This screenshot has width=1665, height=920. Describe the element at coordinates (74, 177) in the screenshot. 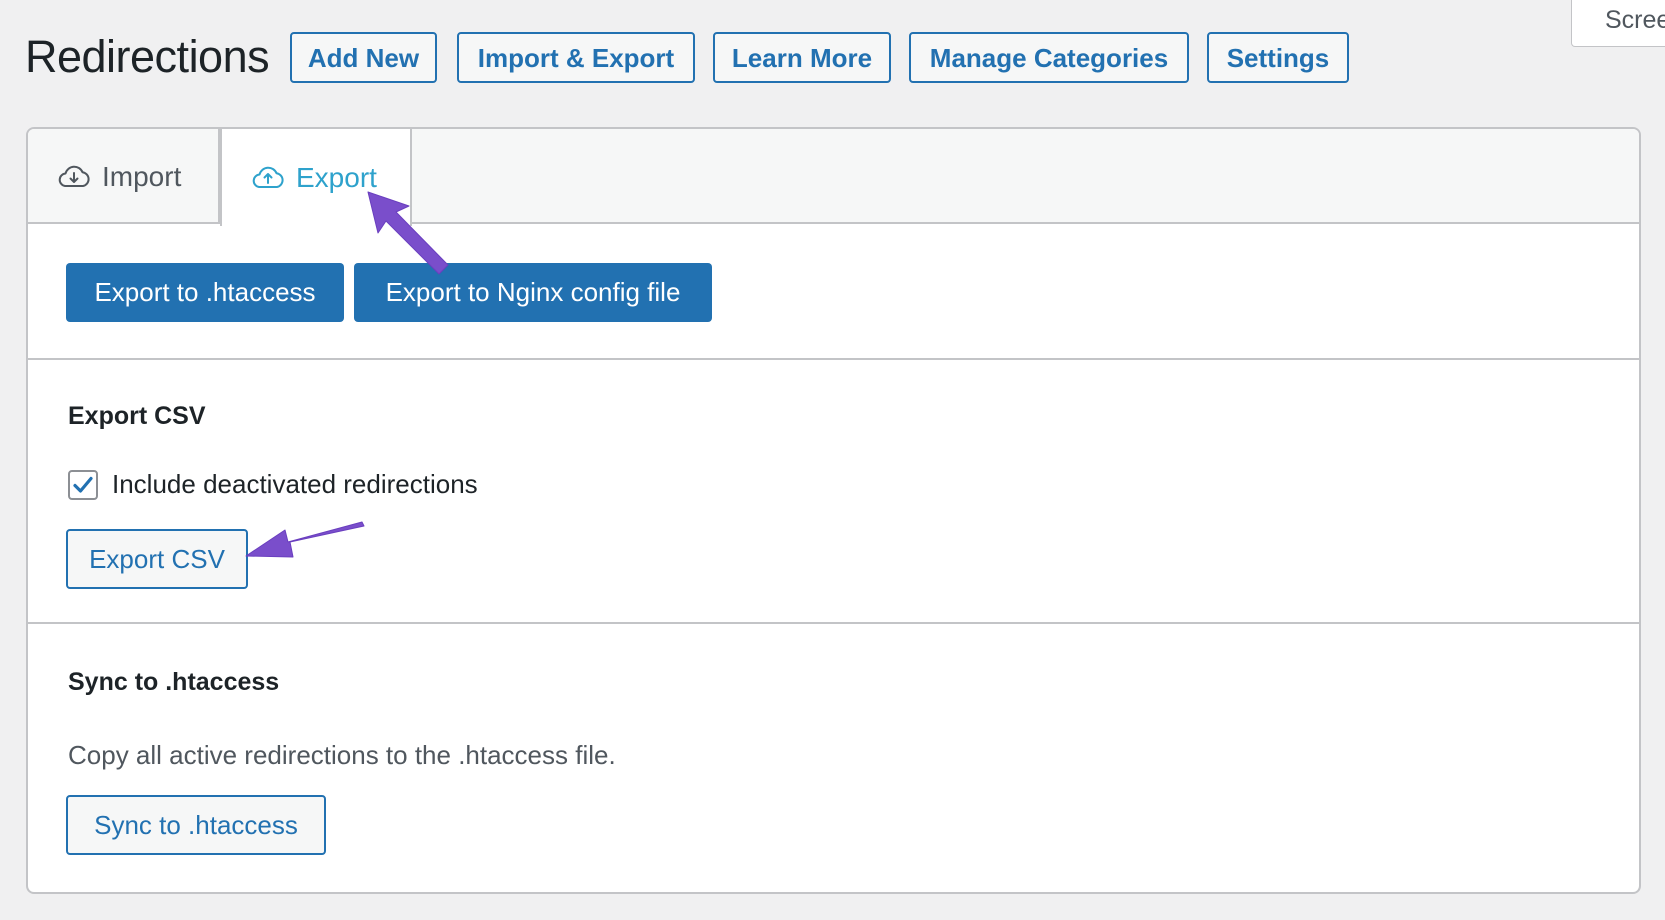

I see `cloud-download-icon` at that location.